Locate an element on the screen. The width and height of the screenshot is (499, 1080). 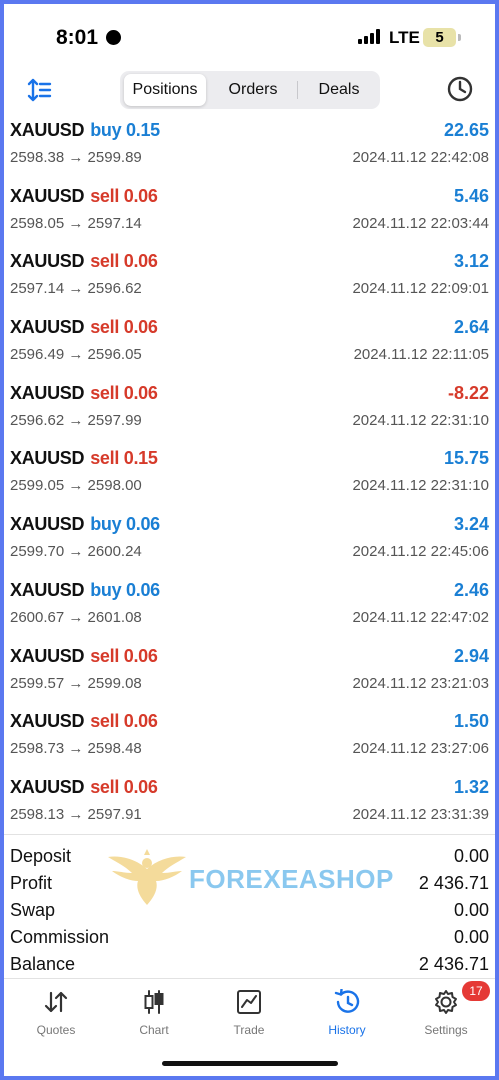
history-icon is located at coordinates (347, 1001).